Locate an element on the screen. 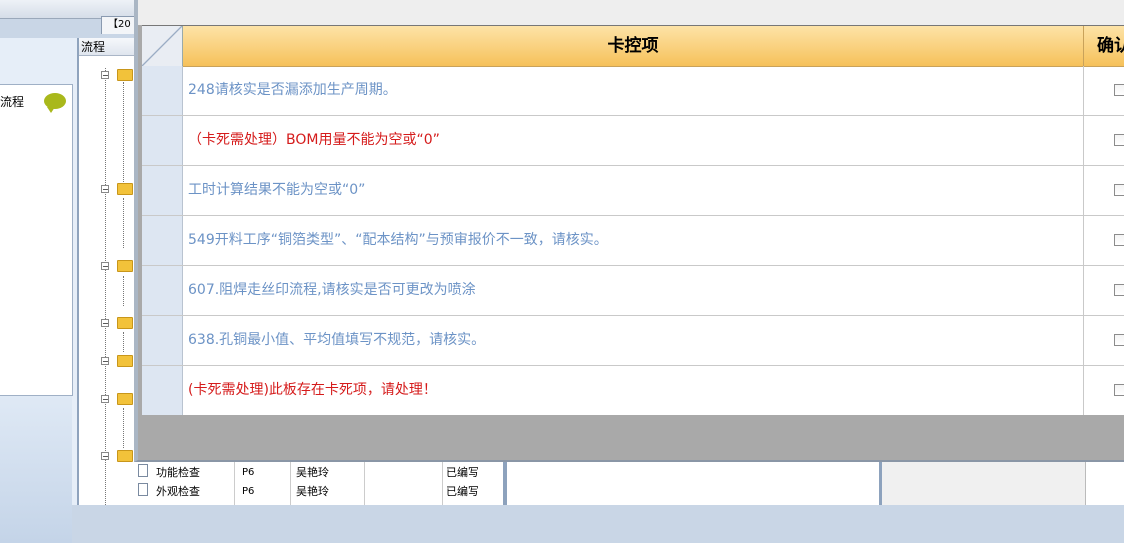 The width and height of the screenshot is (1124, 543). dialog-top-bar is located at coordinates (631, 12).